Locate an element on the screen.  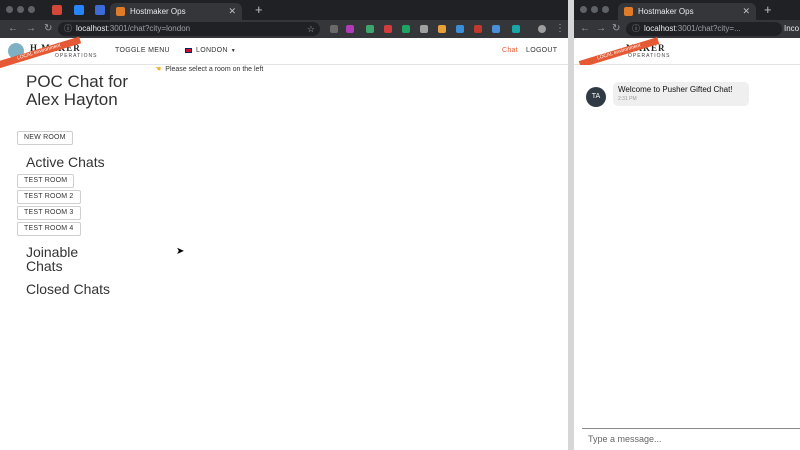
uk-flag-icon is located at coordinates (188, 50).